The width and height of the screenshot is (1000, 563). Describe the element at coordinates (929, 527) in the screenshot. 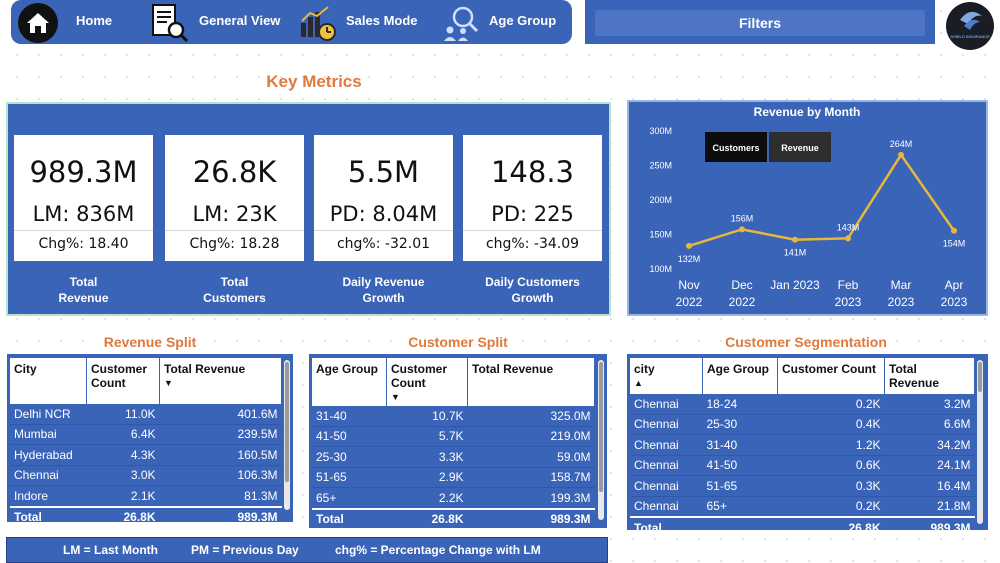

I see `table-total-cell: 989.3M` at that location.